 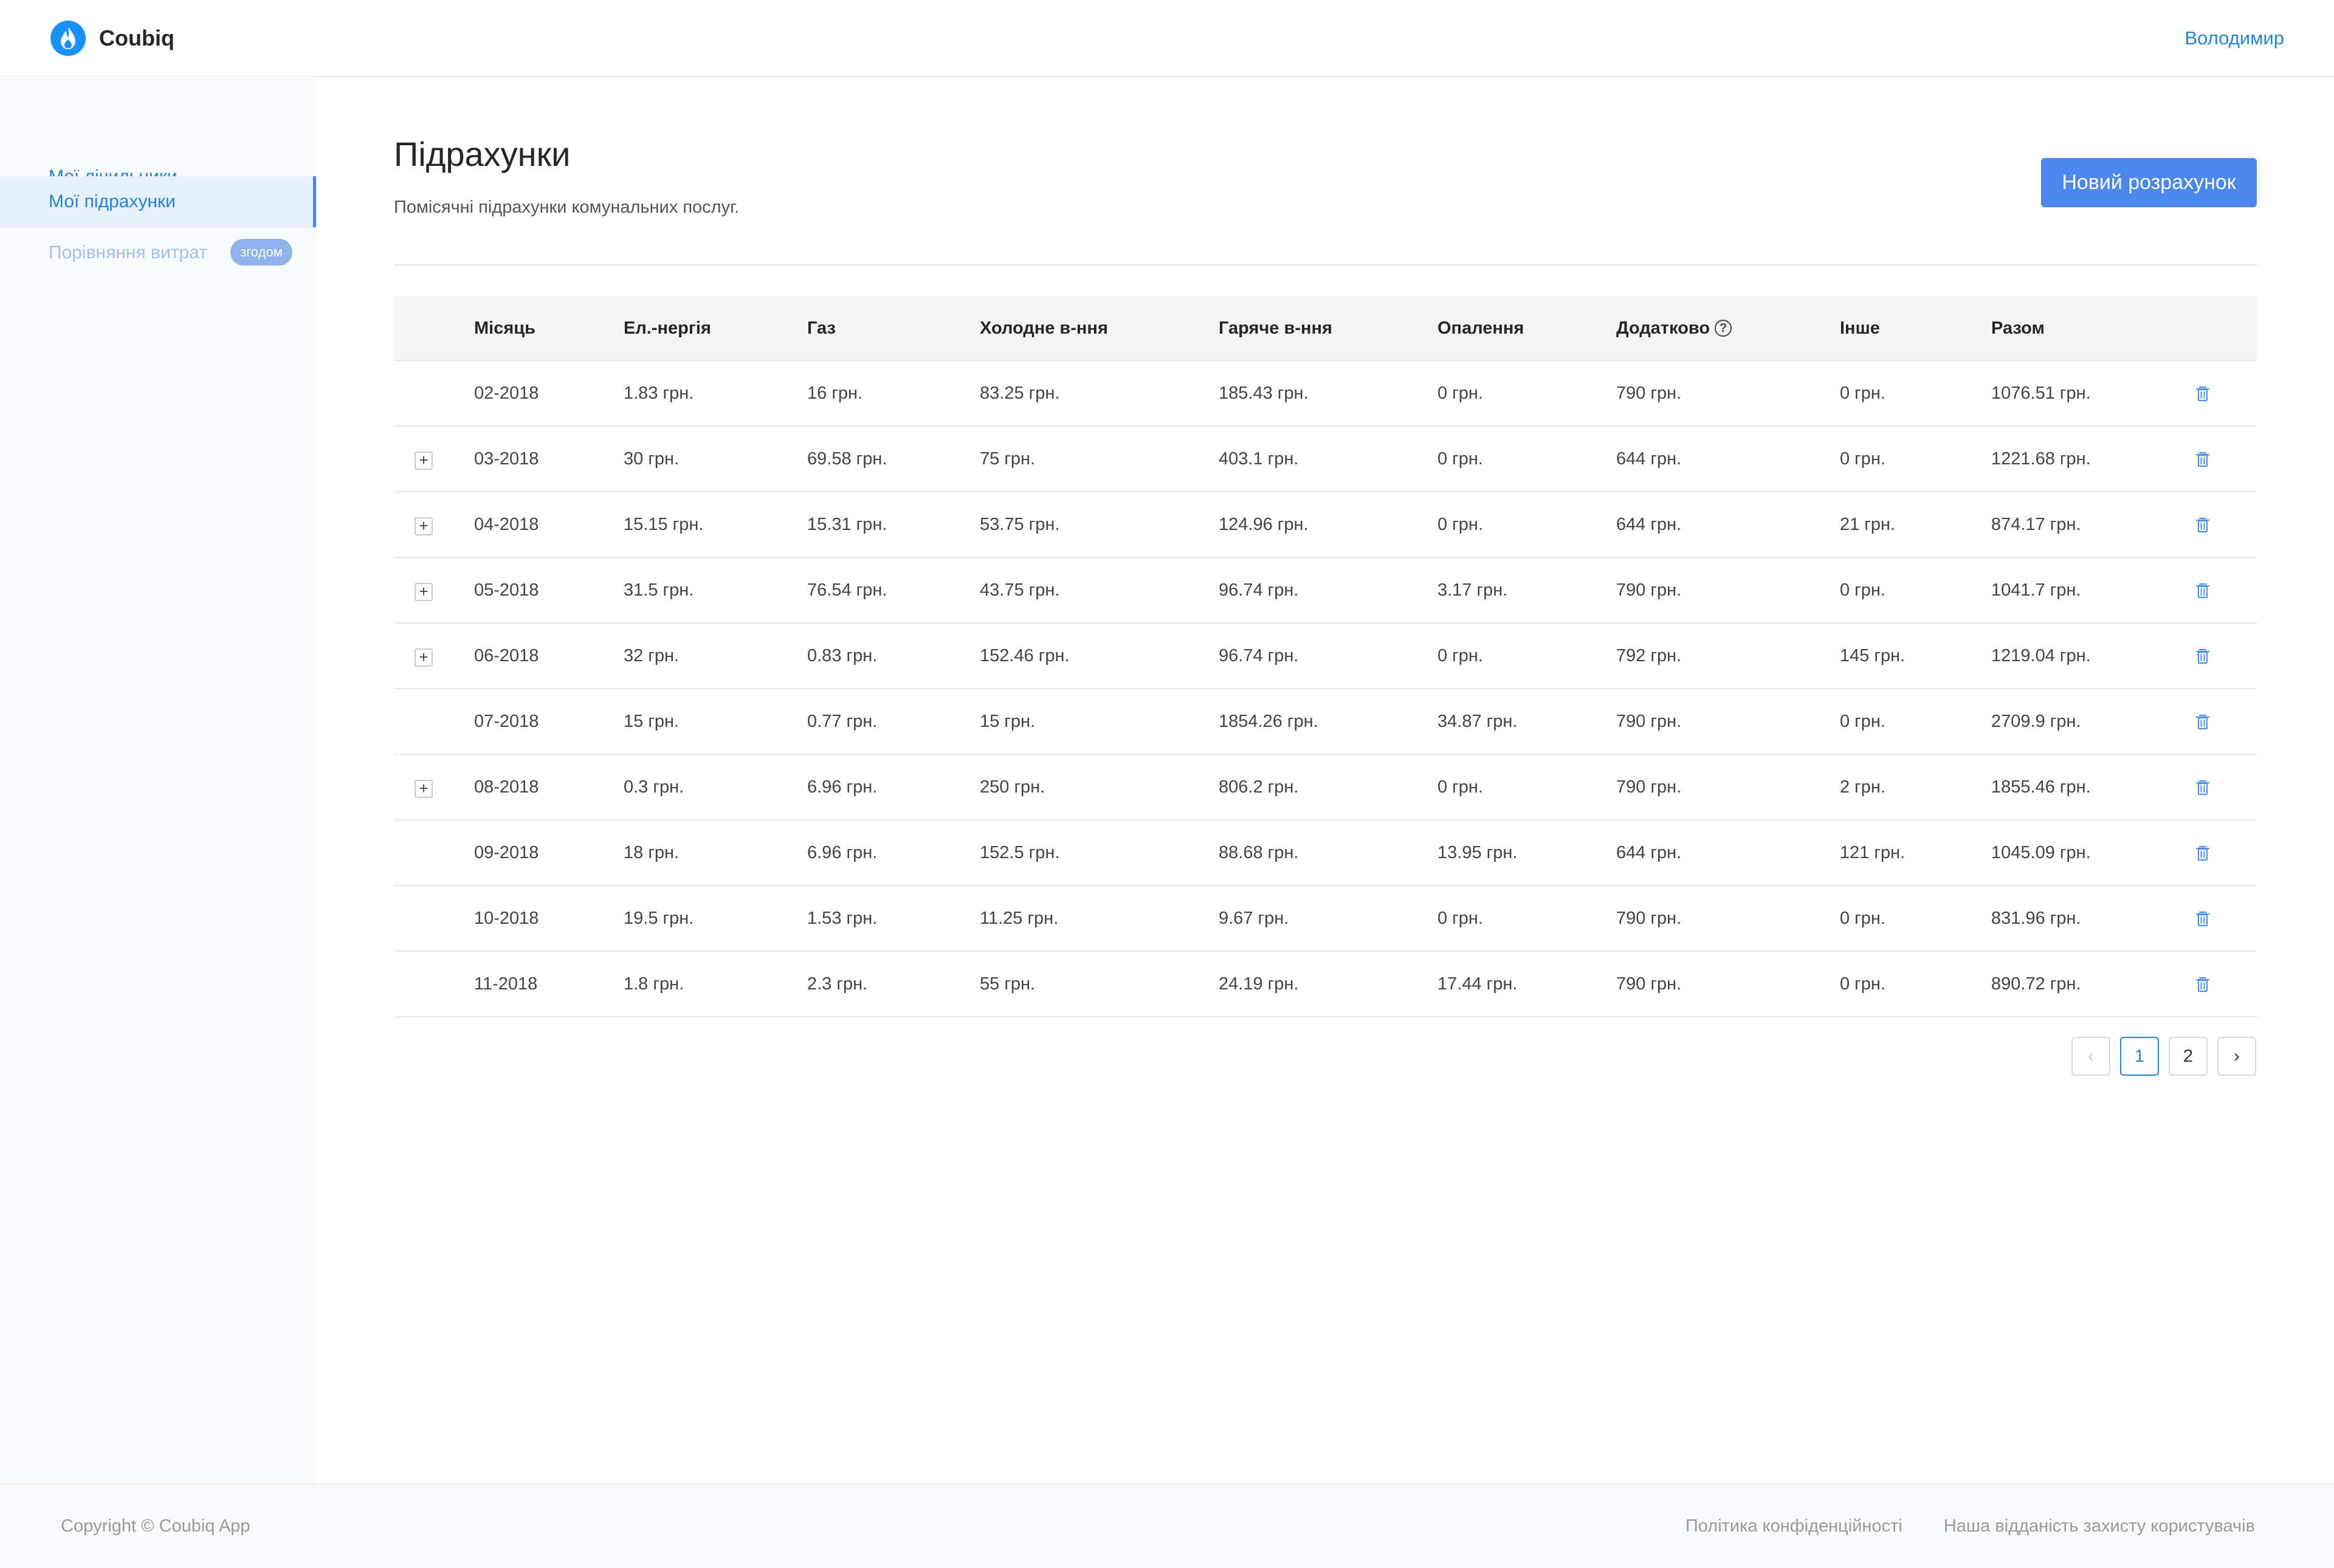 What do you see at coordinates (136, 38) in the screenshot?
I see `app-name: Coubiq` at bounding box center [136, 38].